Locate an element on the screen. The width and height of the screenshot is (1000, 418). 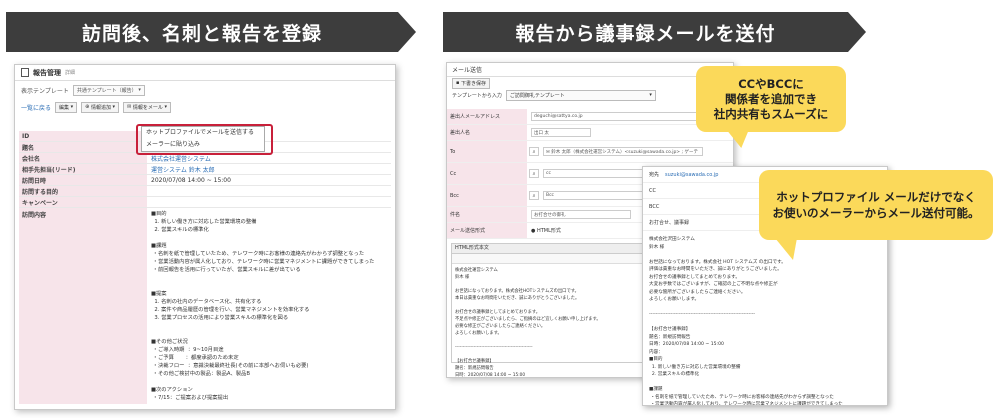
save-draft-button: ▪ 下書き保存 is located at coordinates (471, 83).